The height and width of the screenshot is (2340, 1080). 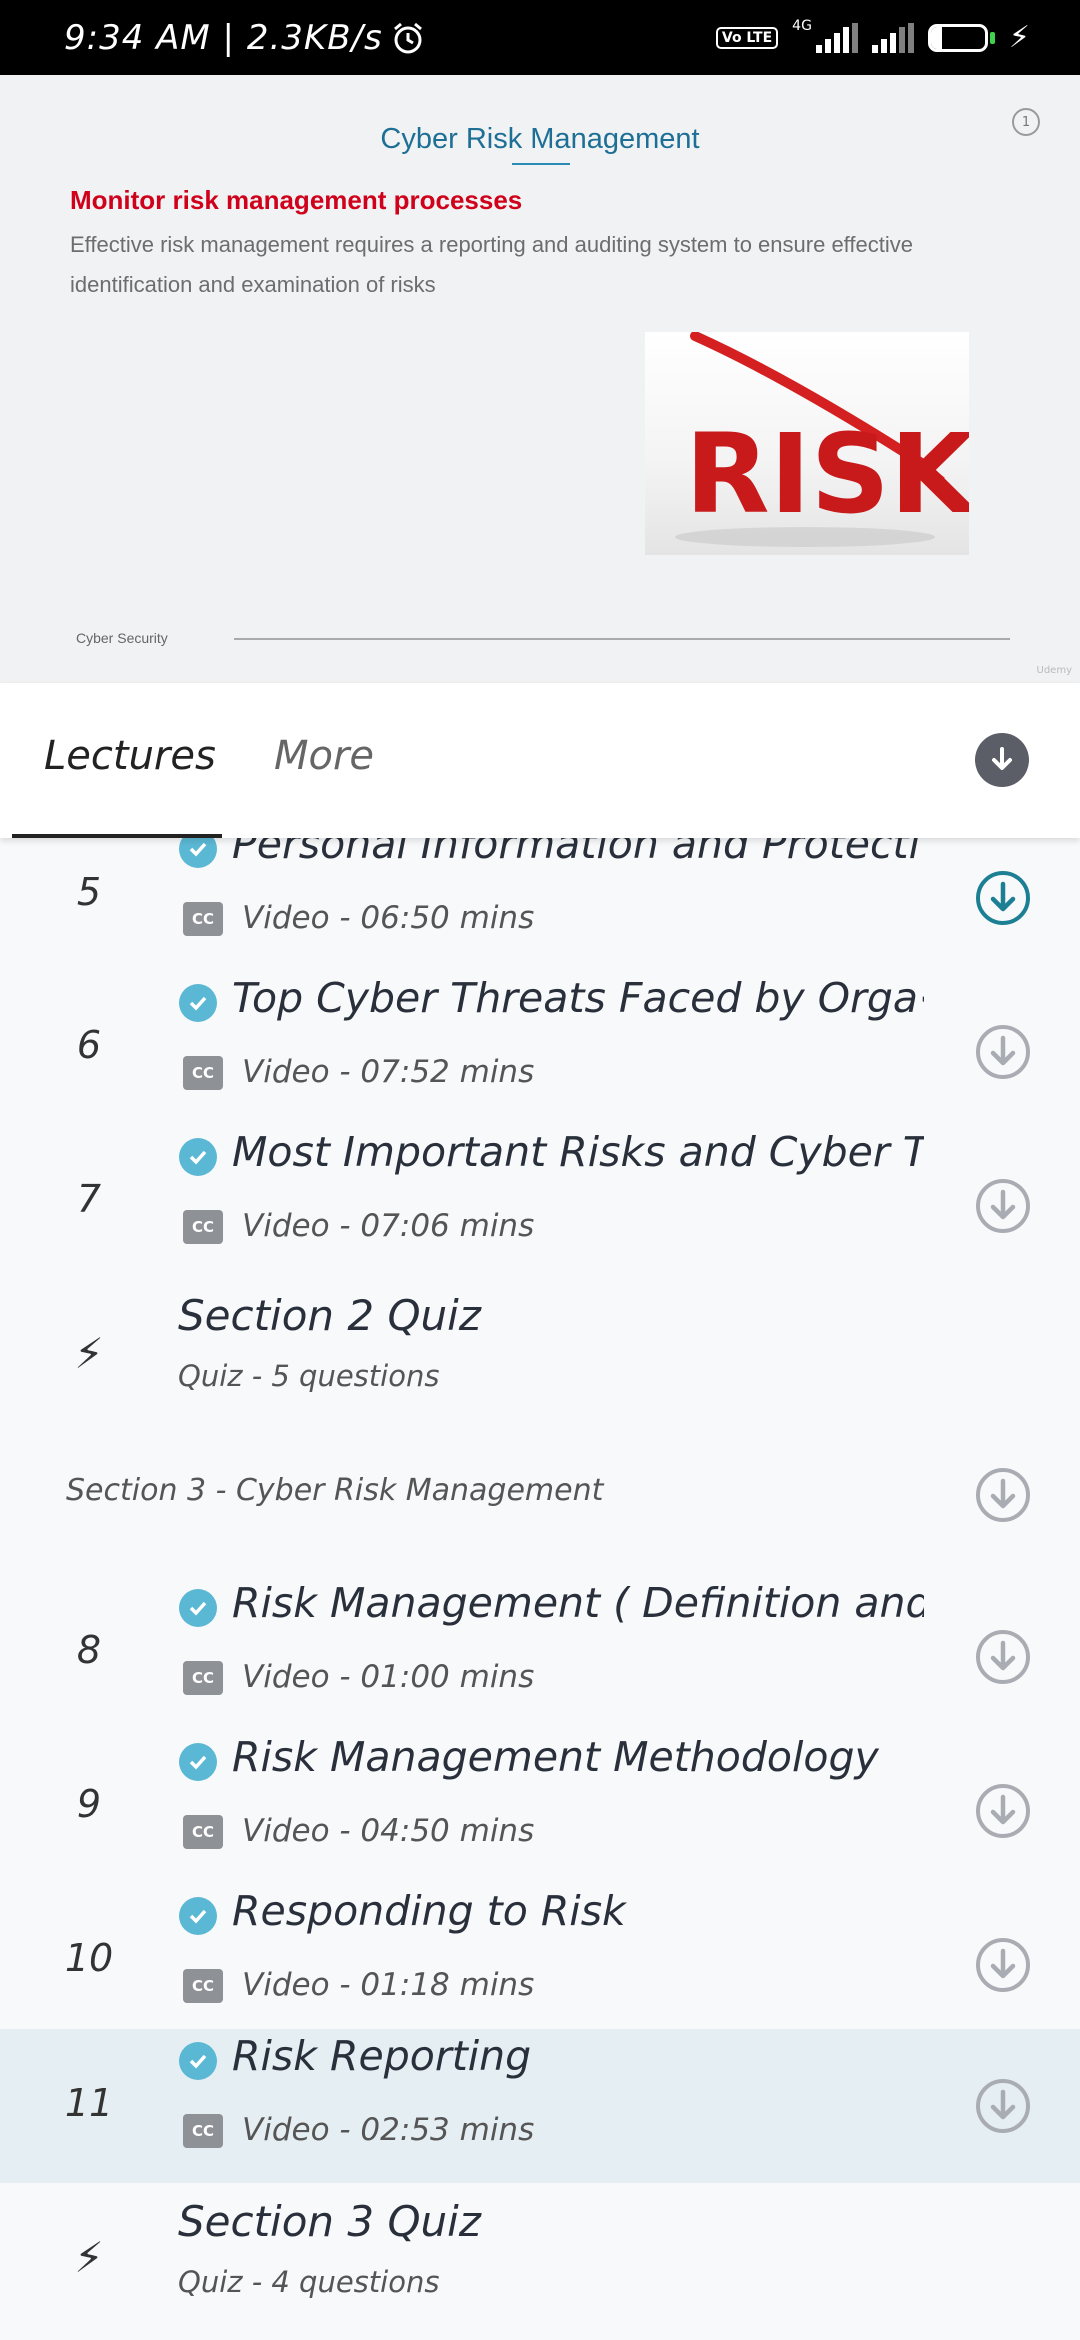 What do you see at coordinates (89, 2103) in the screenshot?
I see `lecture-number: 11` at bounding box center [89, 2103].